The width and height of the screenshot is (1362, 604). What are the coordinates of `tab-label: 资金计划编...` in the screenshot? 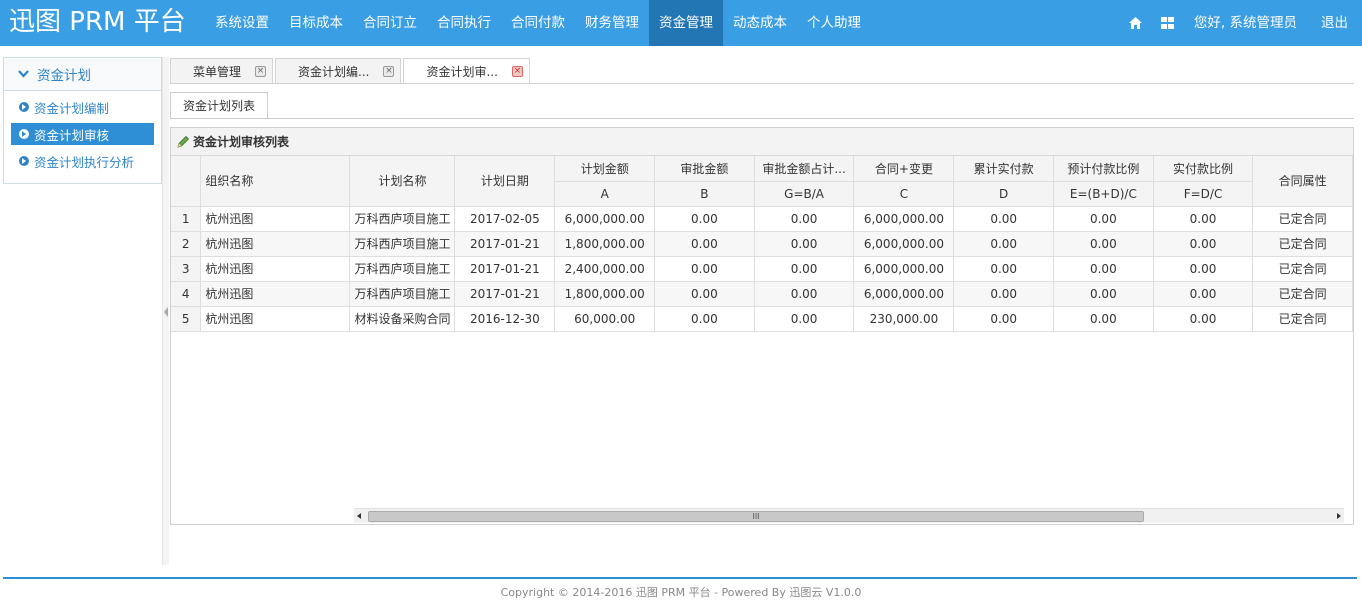 It's located at (334, 71).